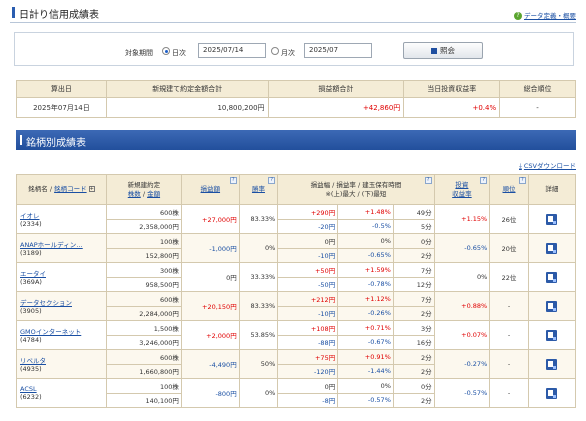 This screenshot has height=421, width=586. I want to click on header-range: 損益幅 / 損益率 / 建玉保有時間 ※(上)最大 / (下)最短 ?, so click(356, 189).